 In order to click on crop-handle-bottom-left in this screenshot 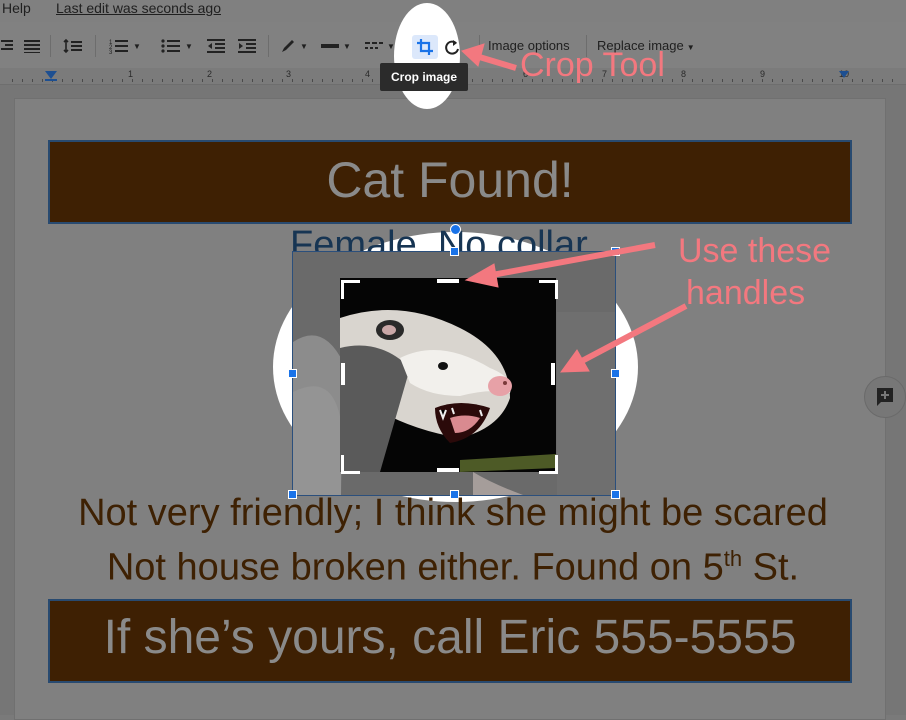, I will do `click(350, 464)`.